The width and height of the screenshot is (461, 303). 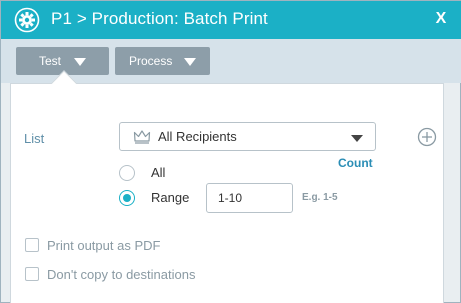 What do you see at coordinates (441, 19) in the screenshot?
I see `close-icon: X` at bounding box center [441, 19].